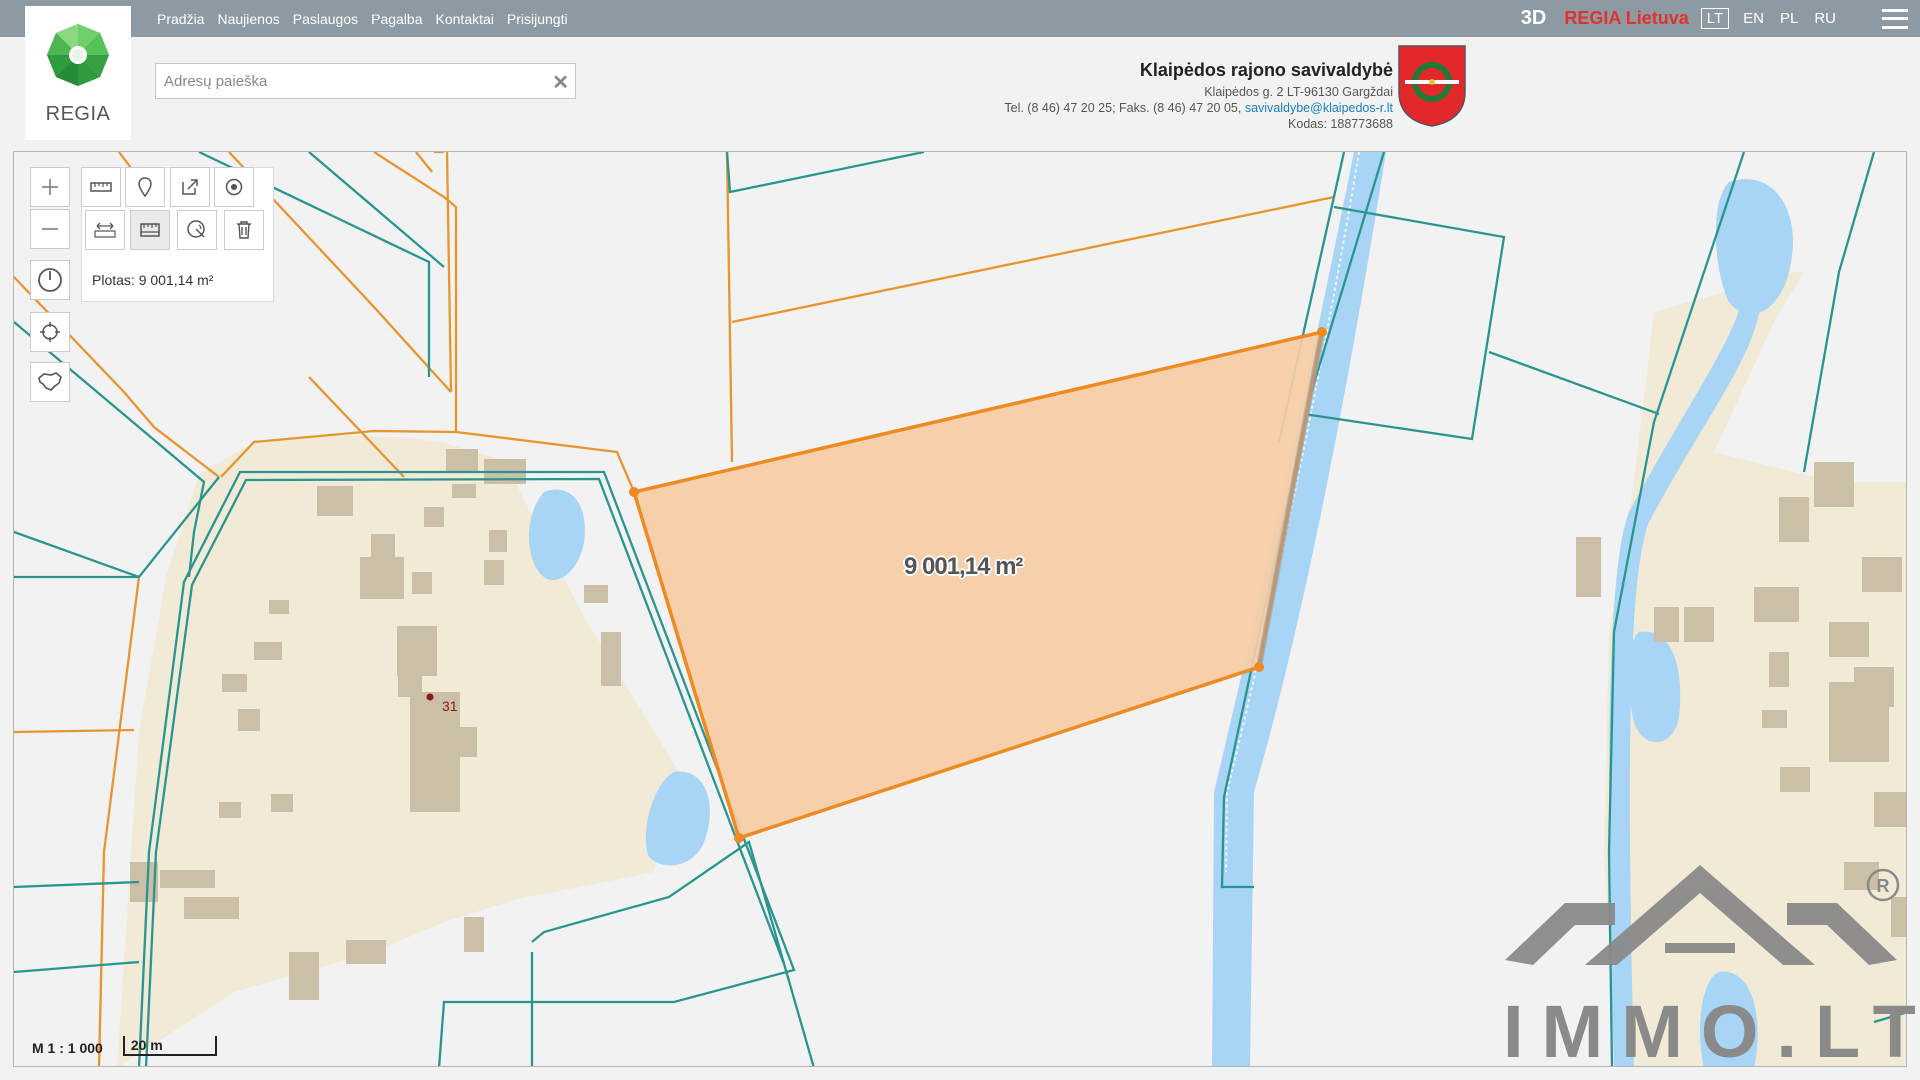  I want to click on map-pin-icon, so click(145, 187).